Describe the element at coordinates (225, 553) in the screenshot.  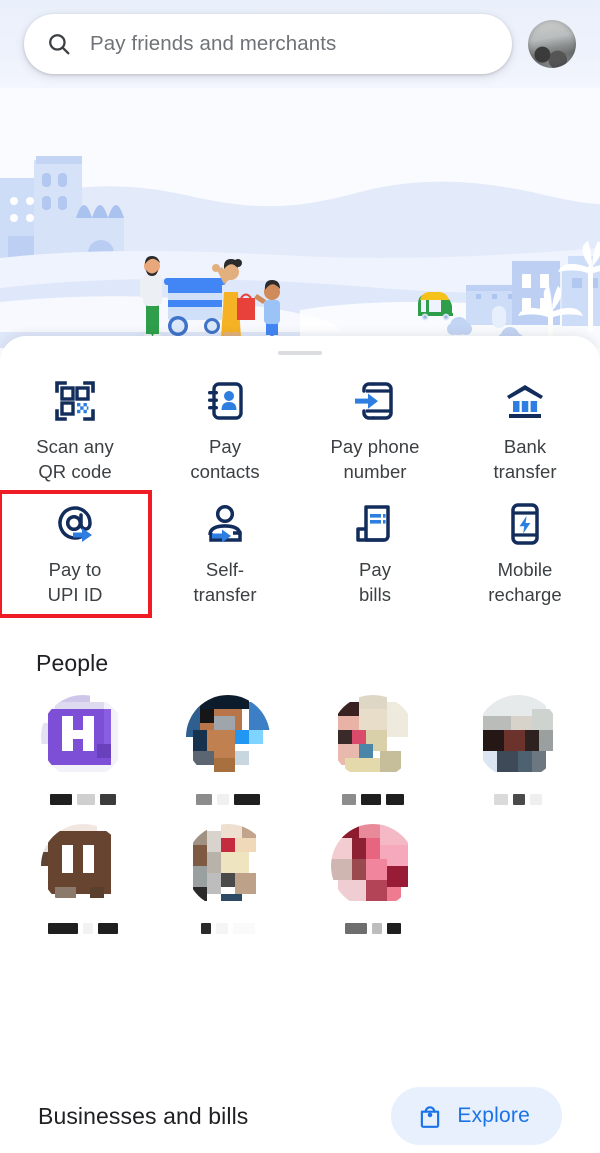
I see `action-self-transfer: Self- transfer` at that location.